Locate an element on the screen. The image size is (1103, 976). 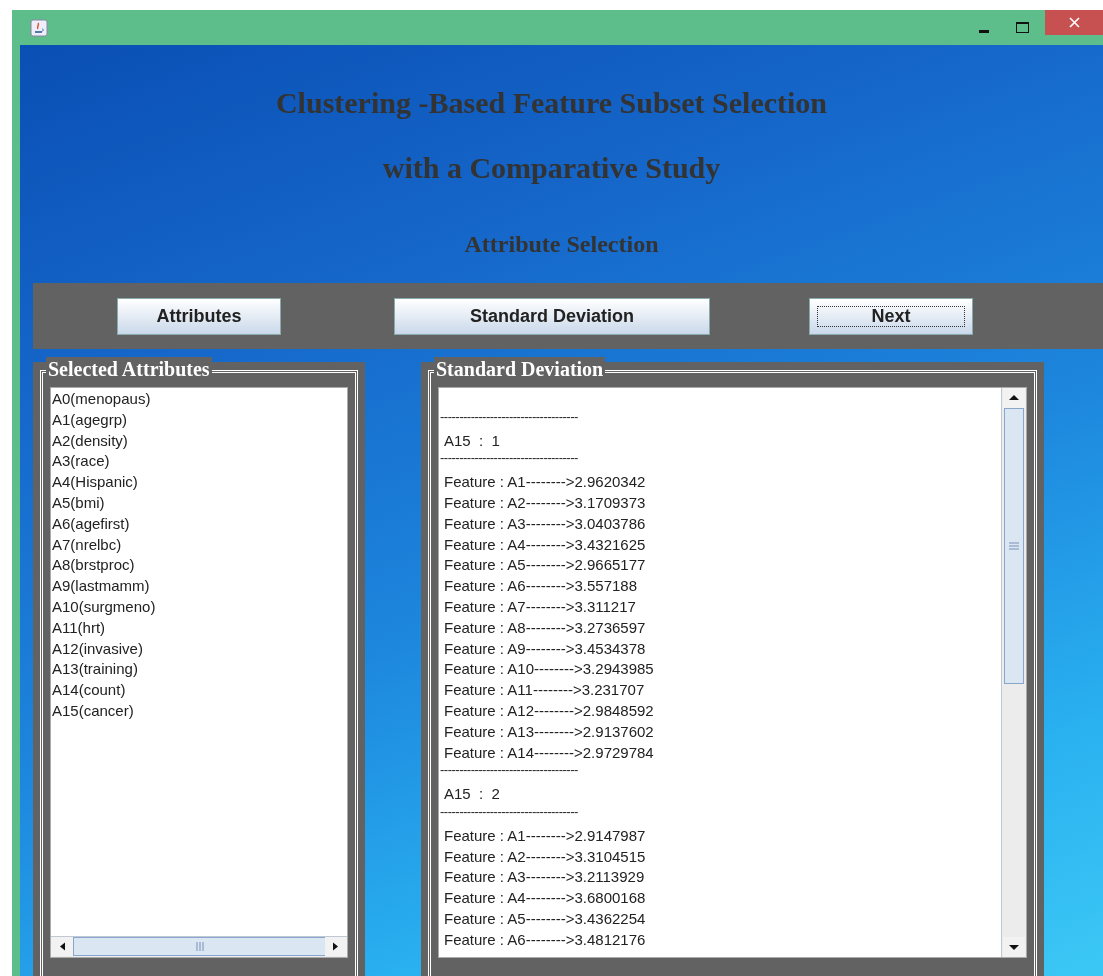
feature-value: Feature : A3-------->3.0403786 is located at coordinates (545, 523).